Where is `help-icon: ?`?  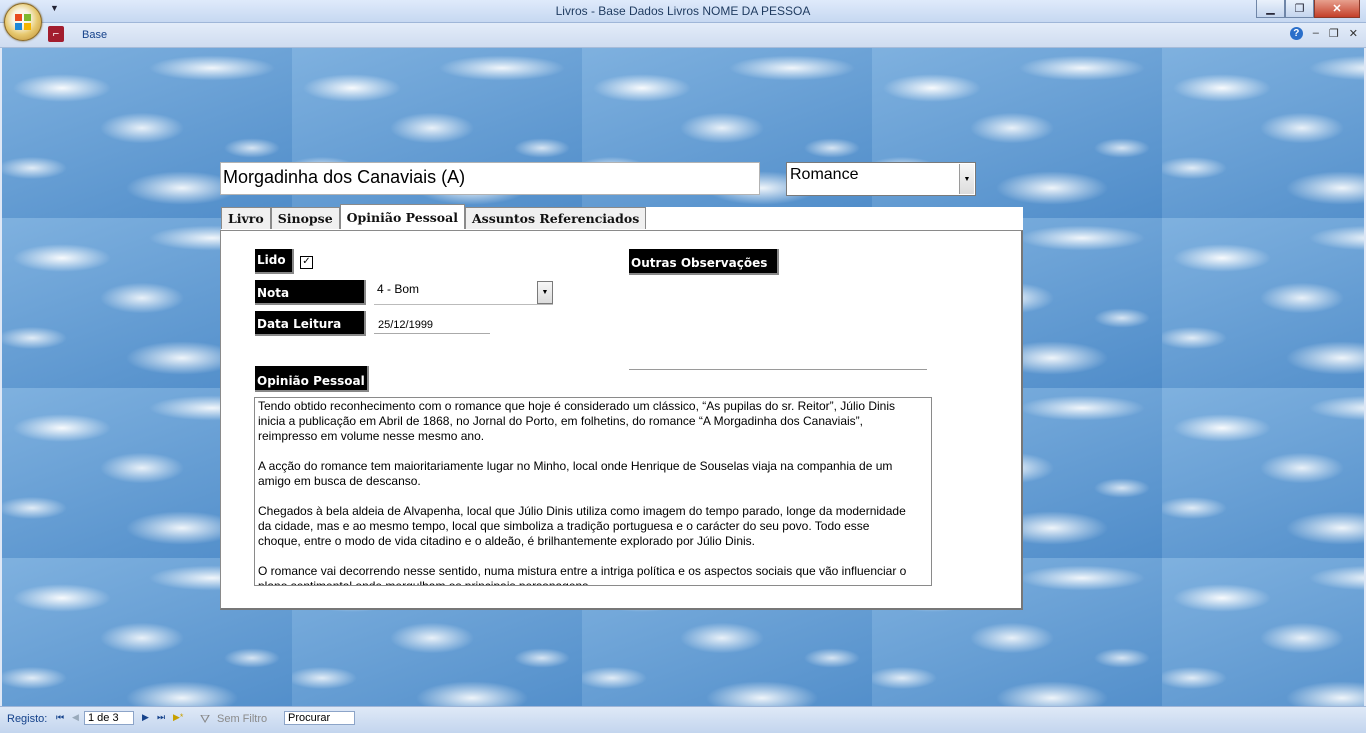 help-icon: ? is located at coordinates (1296, 33).